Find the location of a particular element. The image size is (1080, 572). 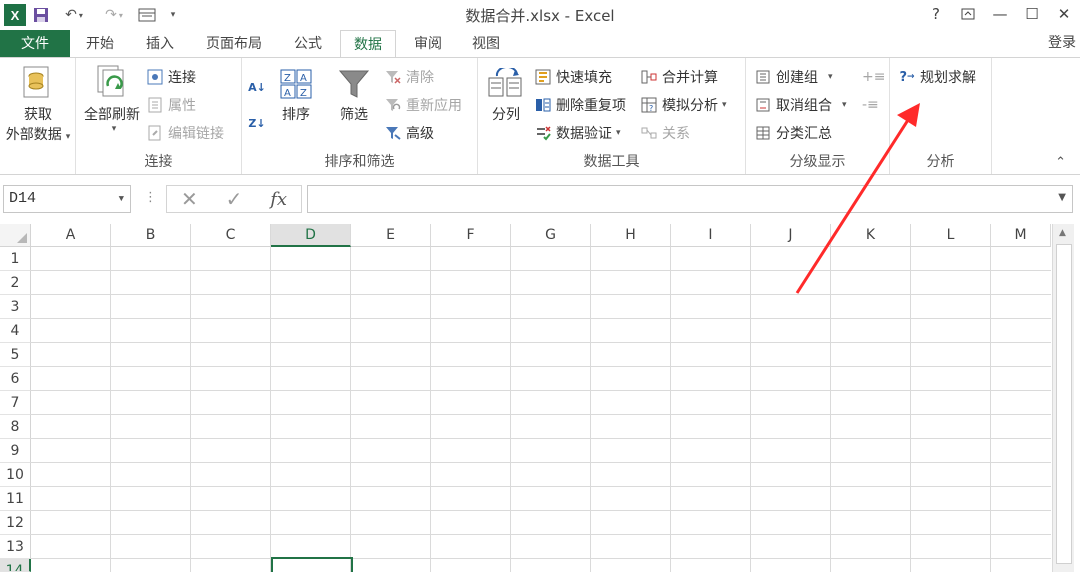

form-icon is located at coordinates (147, 15).